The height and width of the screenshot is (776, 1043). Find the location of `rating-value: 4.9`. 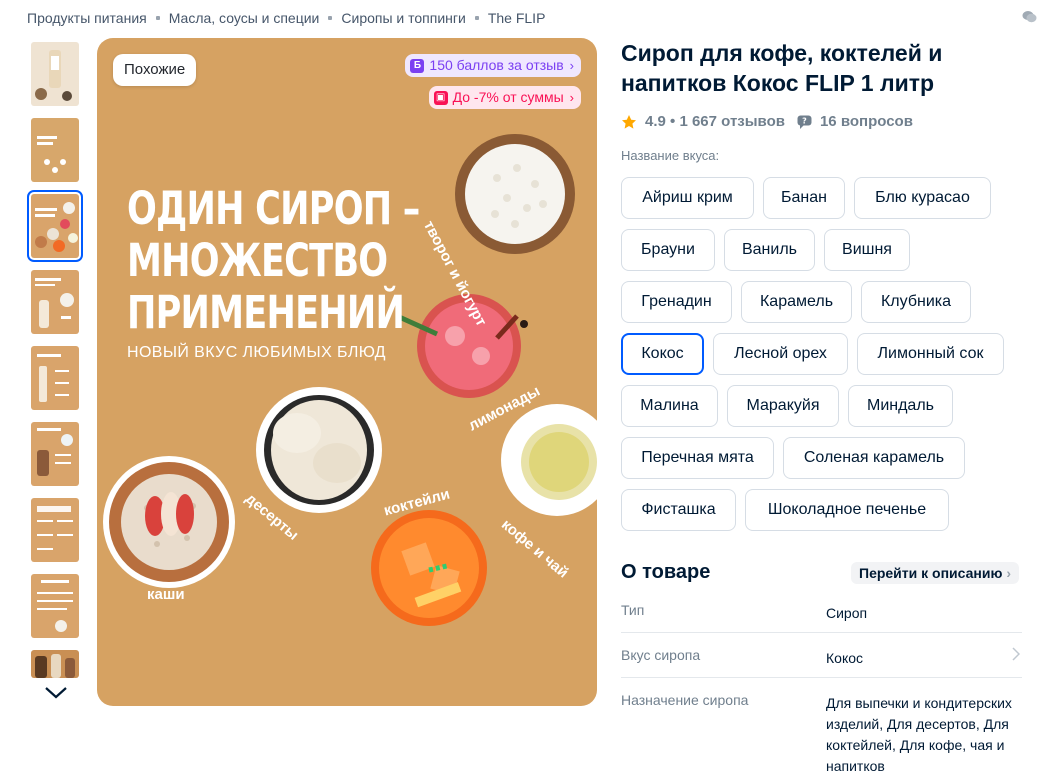

rating-value: 4.9 is located at coordinates (655, 121).